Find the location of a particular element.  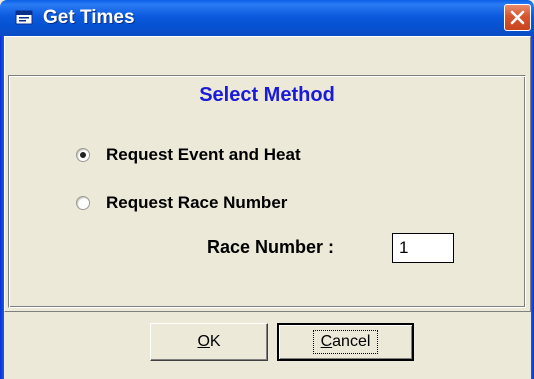

close-icon is located at coordinates (517, 17).